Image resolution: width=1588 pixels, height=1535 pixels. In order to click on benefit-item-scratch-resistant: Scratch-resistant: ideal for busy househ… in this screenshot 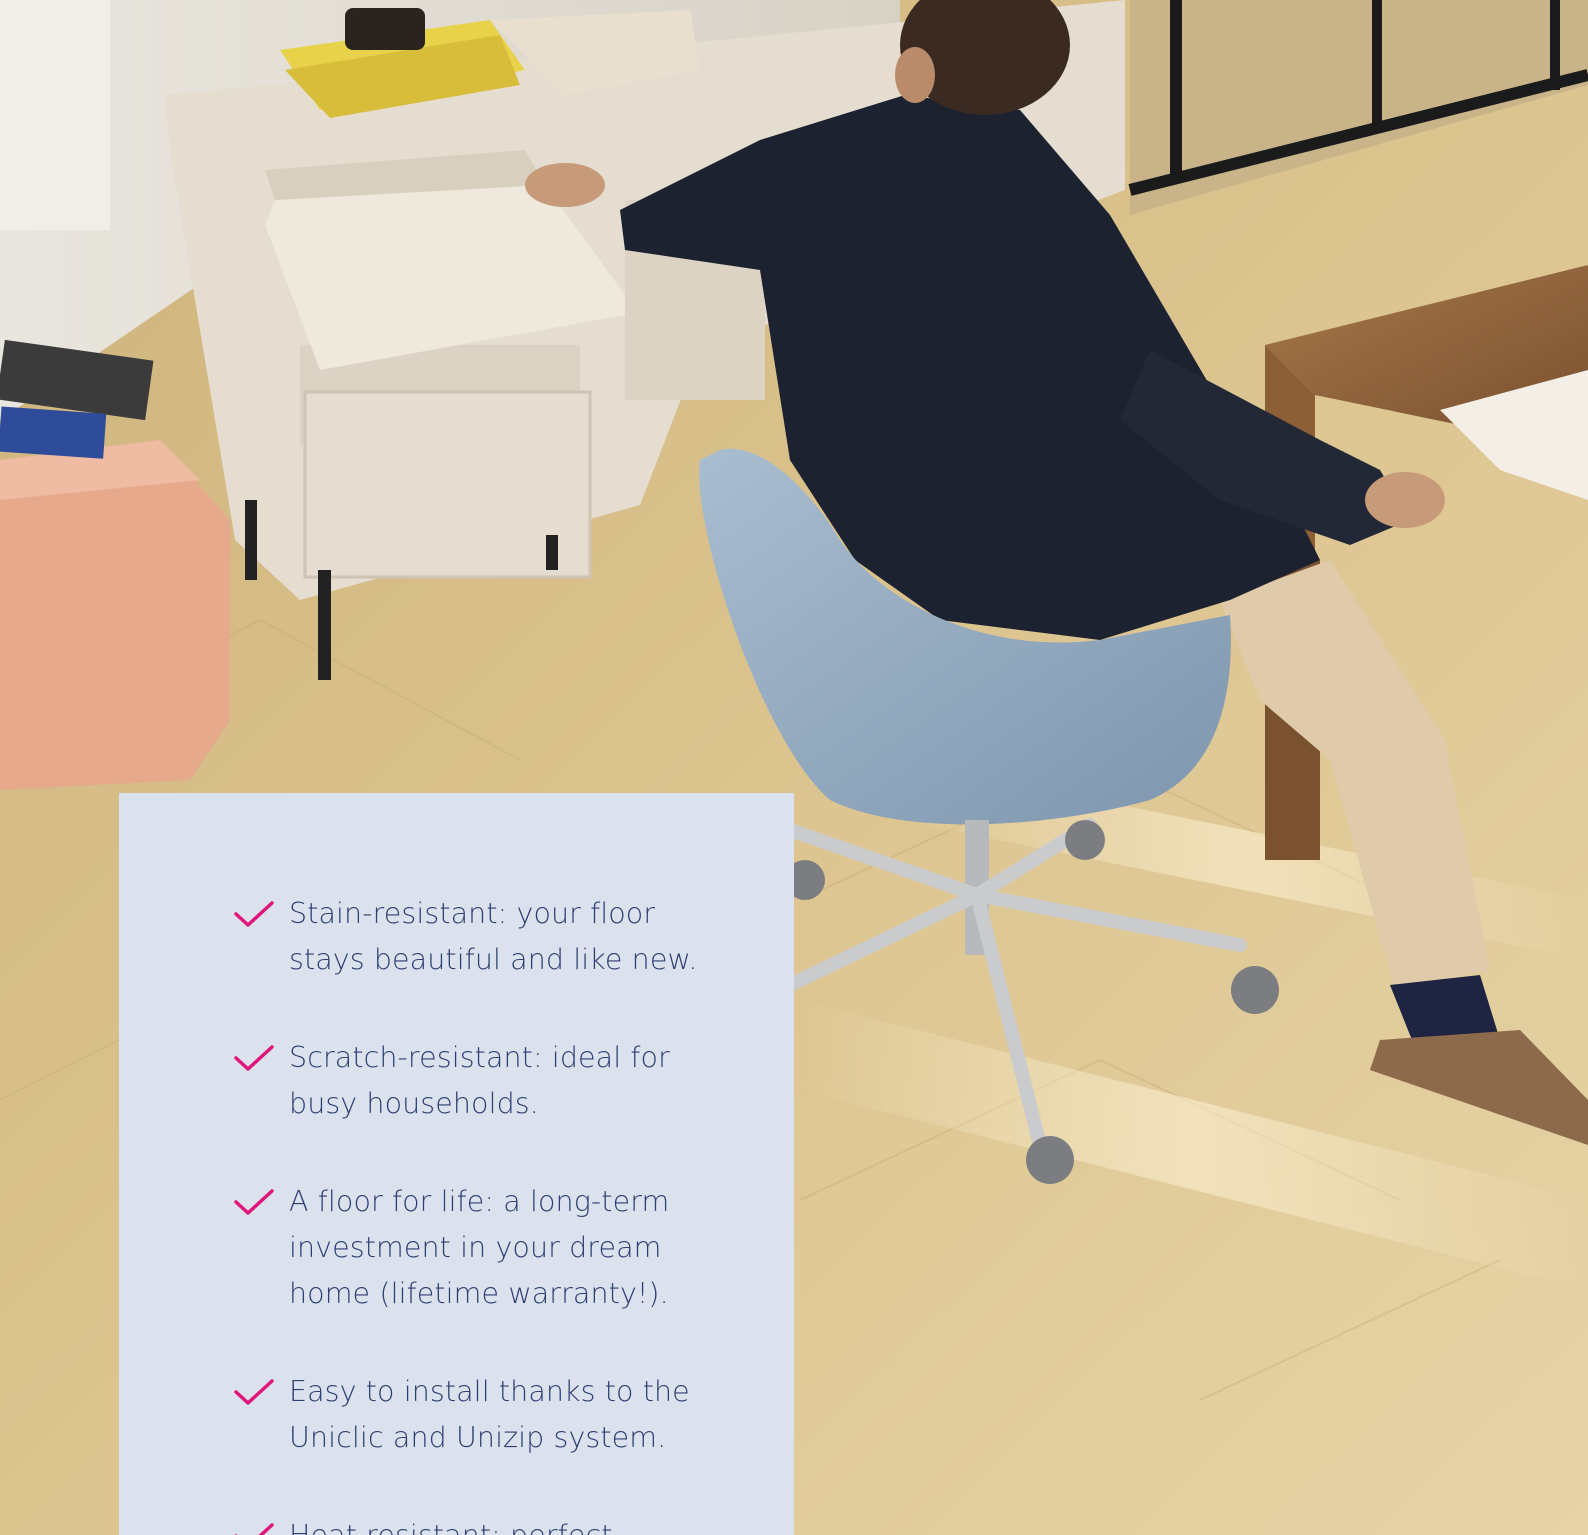, I will do `click(468, 1081)`.